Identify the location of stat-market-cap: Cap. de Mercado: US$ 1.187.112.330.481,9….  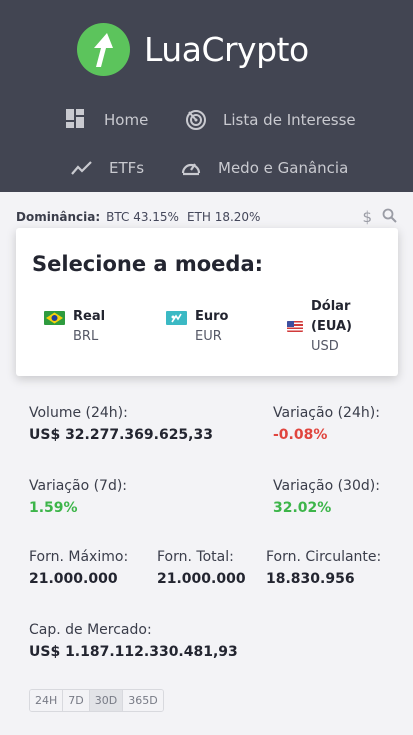
(133, 641).